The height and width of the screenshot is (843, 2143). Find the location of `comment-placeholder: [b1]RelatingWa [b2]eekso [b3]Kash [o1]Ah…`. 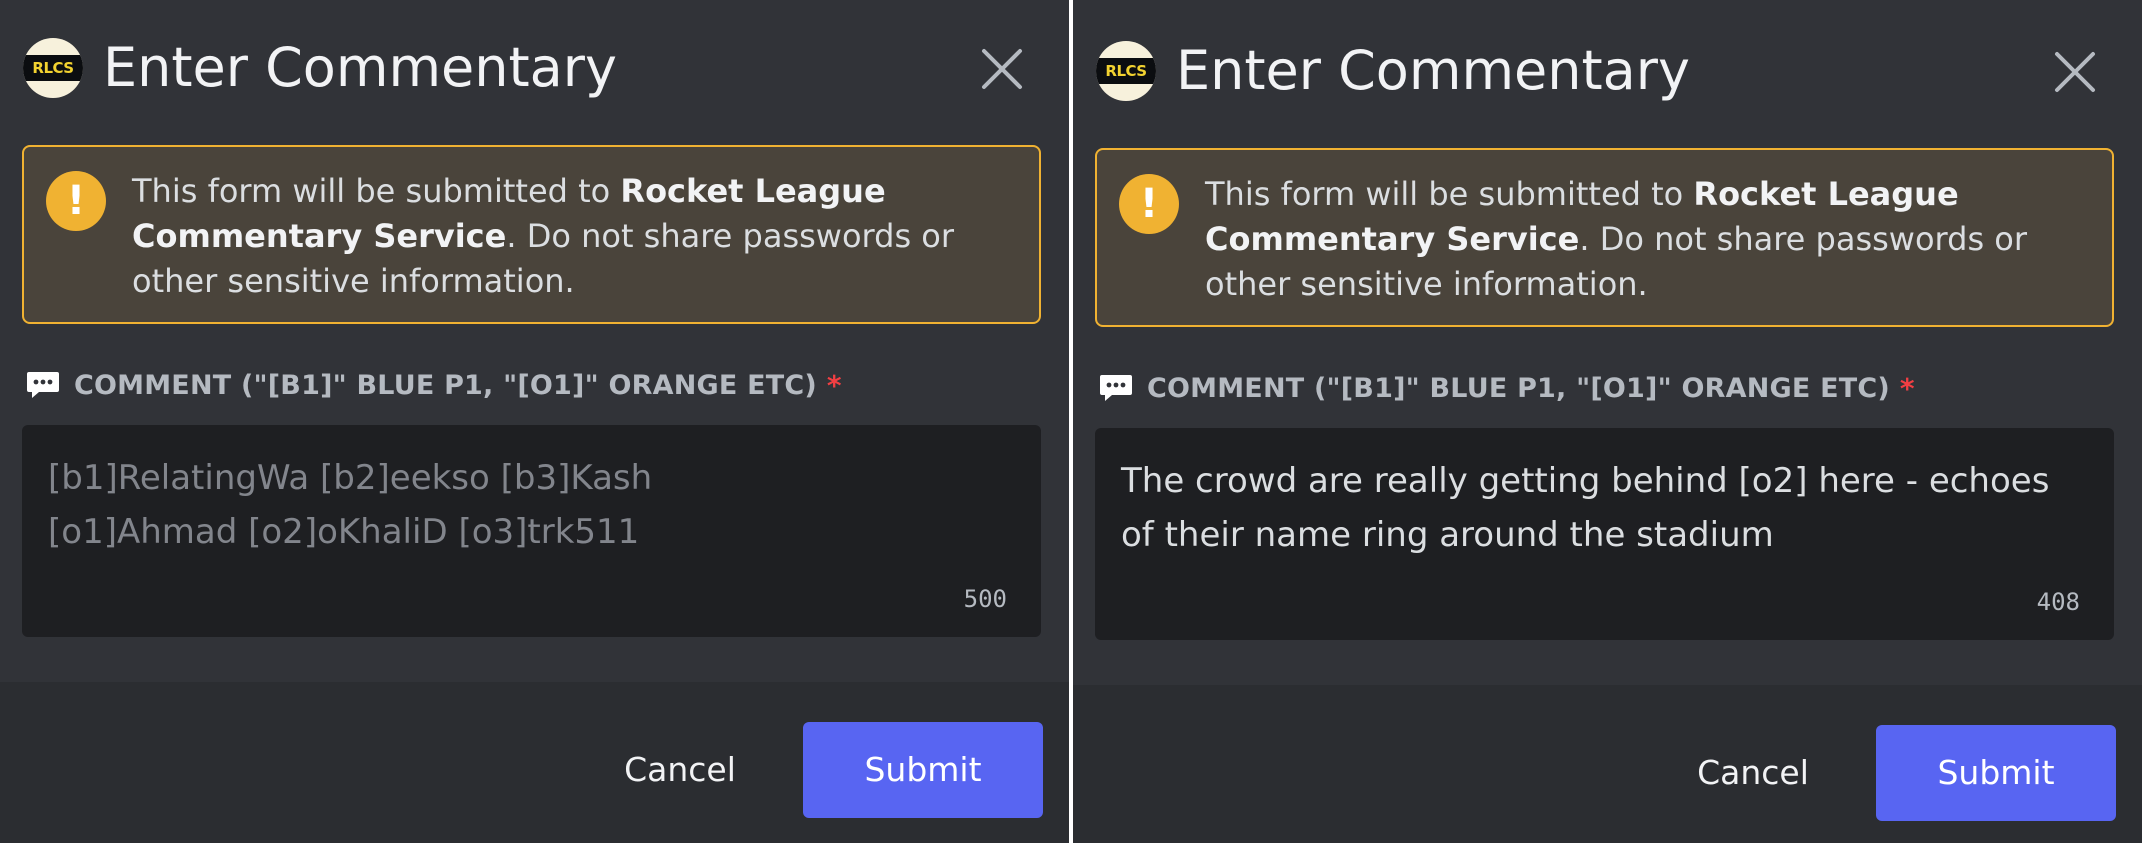

comment-placeholder: [b1]RelatingWa [b2]eekso [b3]Kash [o1]Ah… is located at coordinates (350, 505).